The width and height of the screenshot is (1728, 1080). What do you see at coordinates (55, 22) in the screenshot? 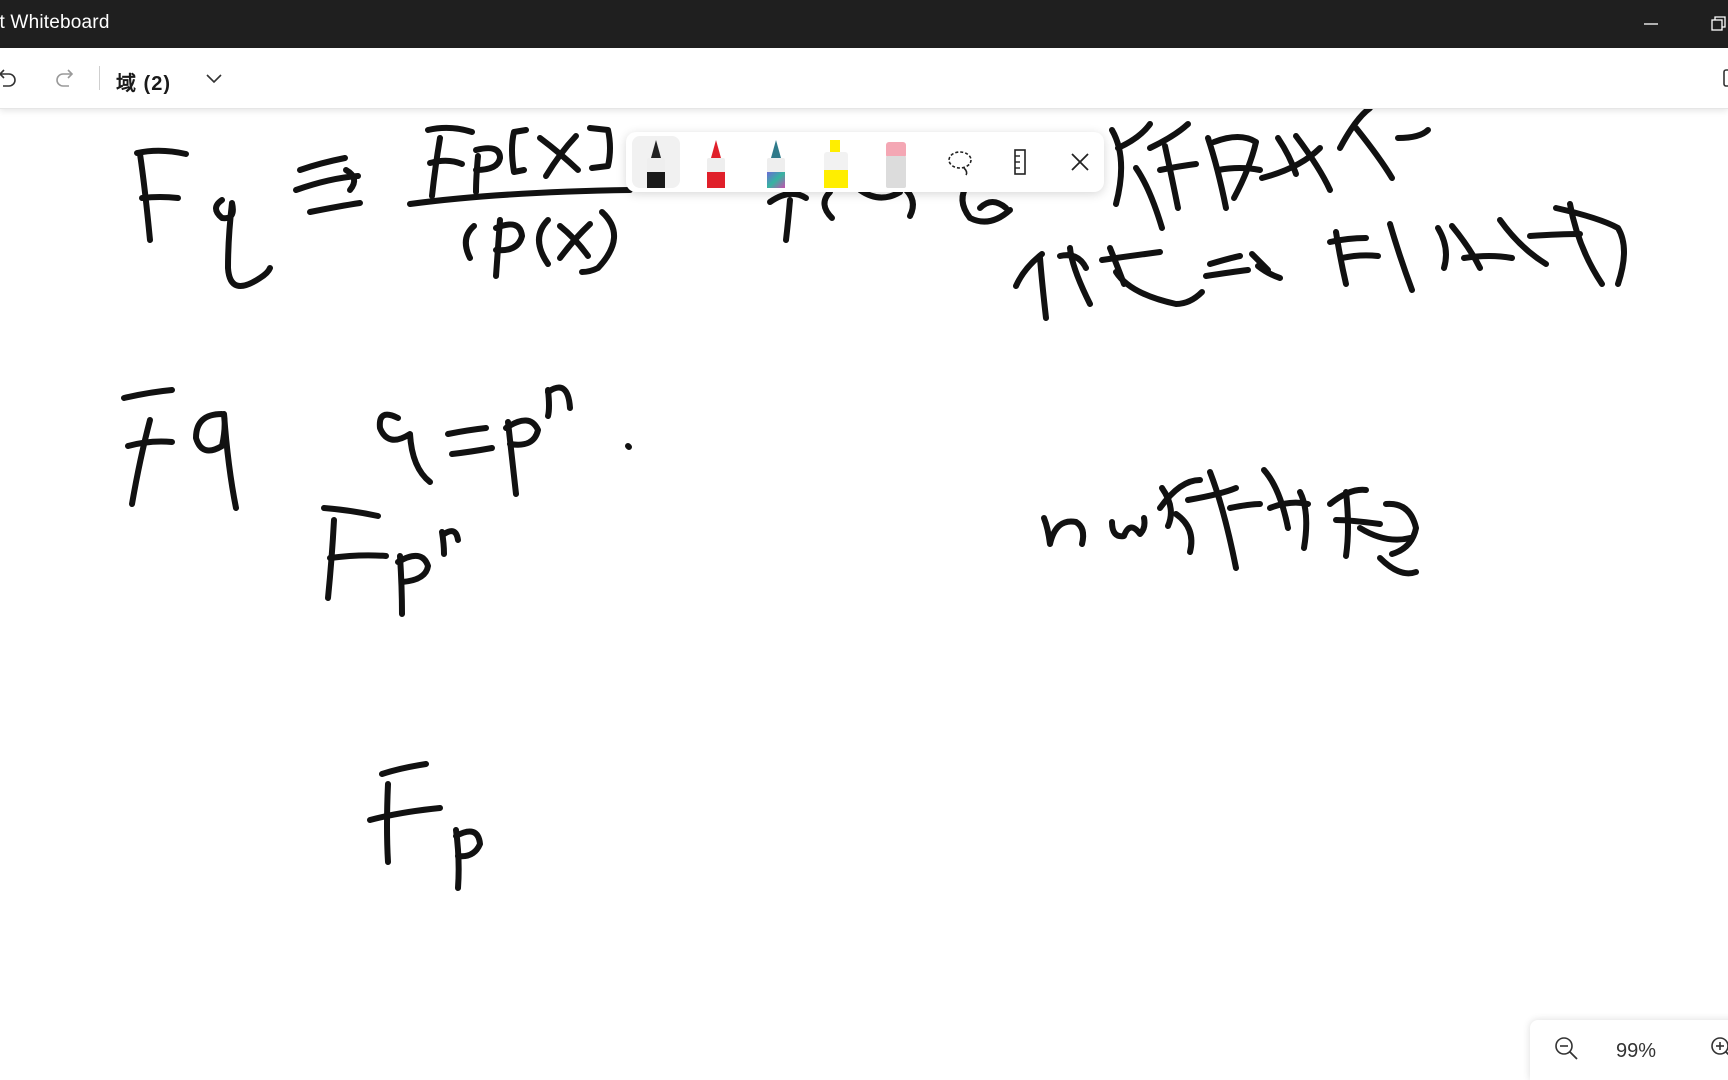
I see `window-title: ft Whiteboard` at bounding box center [55, 22].